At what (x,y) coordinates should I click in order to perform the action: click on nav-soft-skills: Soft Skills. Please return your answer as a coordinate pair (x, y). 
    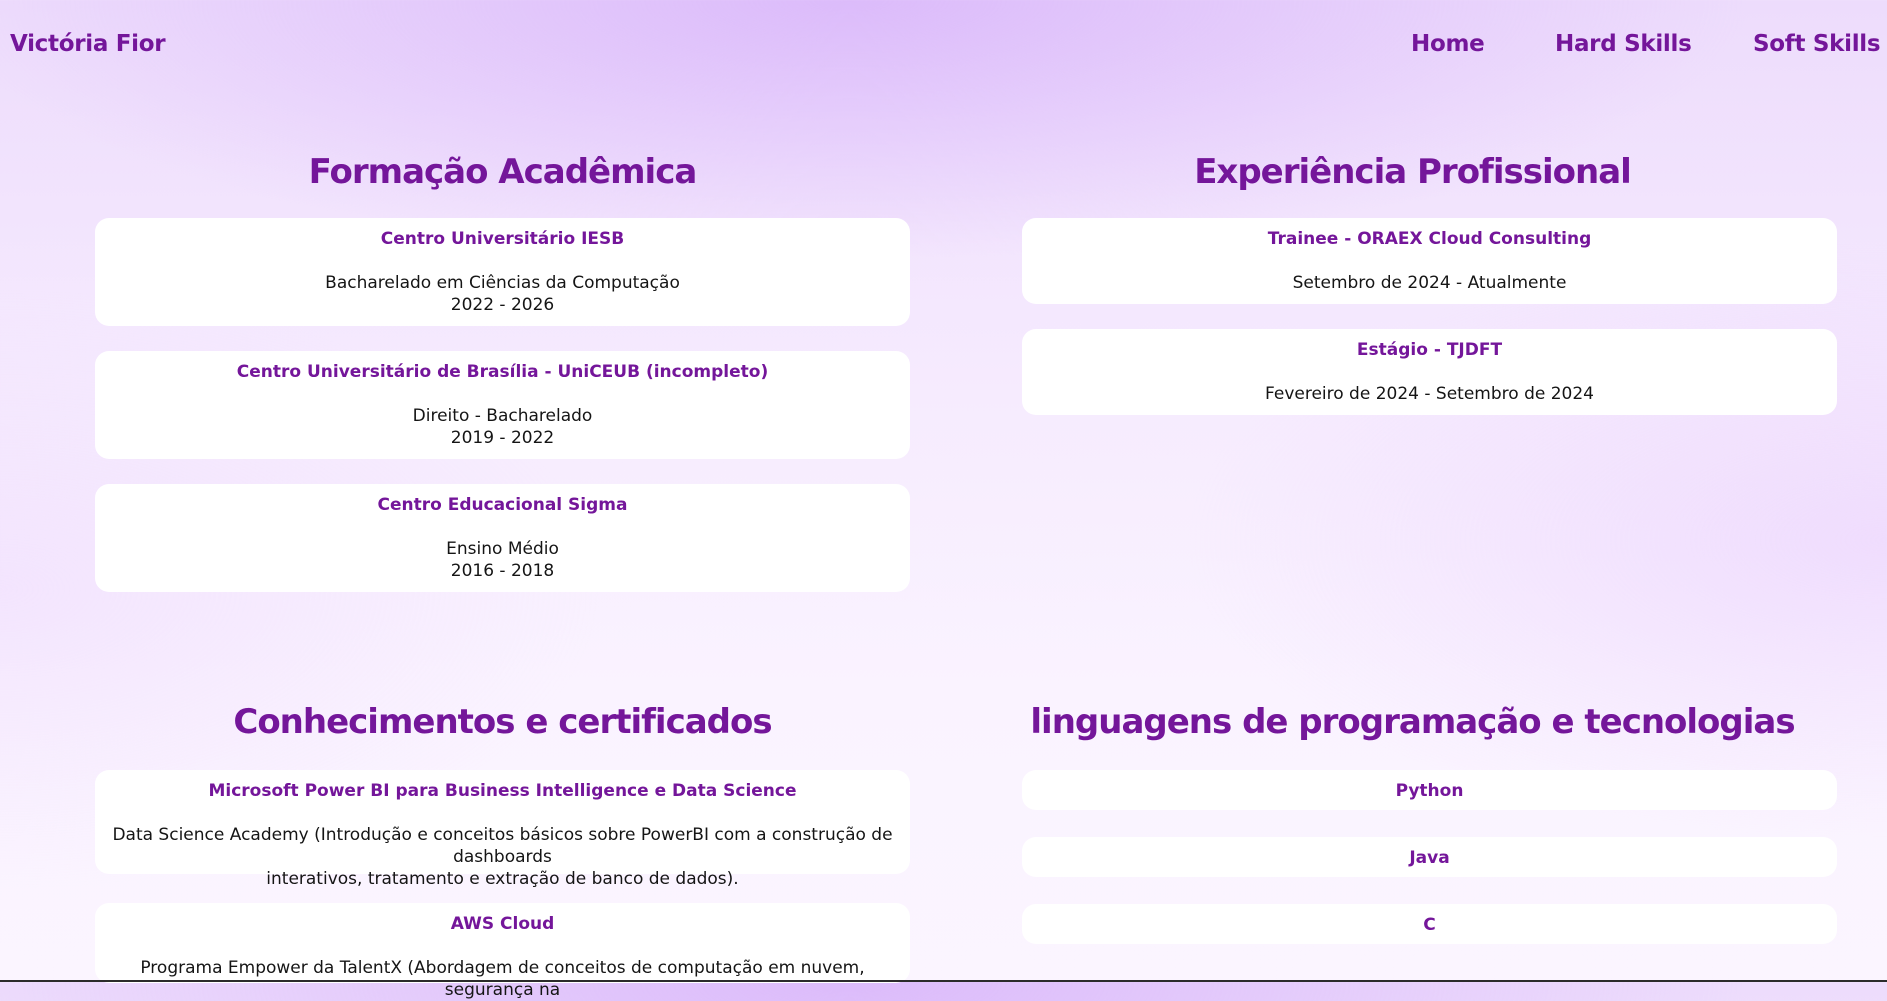
    Looking at the image, I should click on (1817, 44).